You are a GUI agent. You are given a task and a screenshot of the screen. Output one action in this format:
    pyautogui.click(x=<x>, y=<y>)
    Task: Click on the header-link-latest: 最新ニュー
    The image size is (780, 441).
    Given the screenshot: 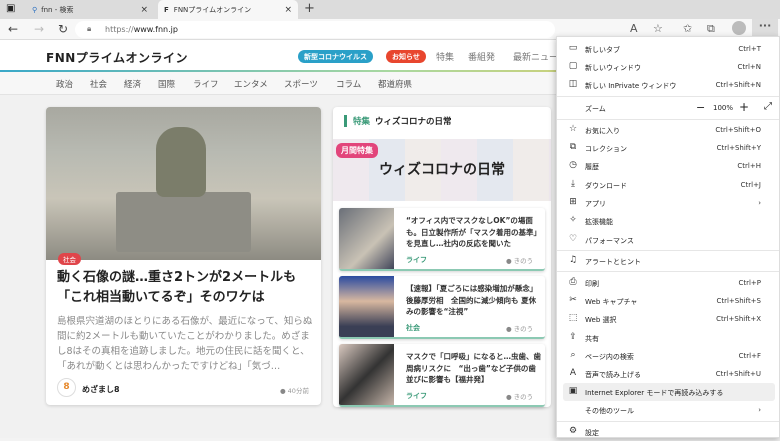 What is the action you would take?
    pyautogui.click(x=535, y=56)
    